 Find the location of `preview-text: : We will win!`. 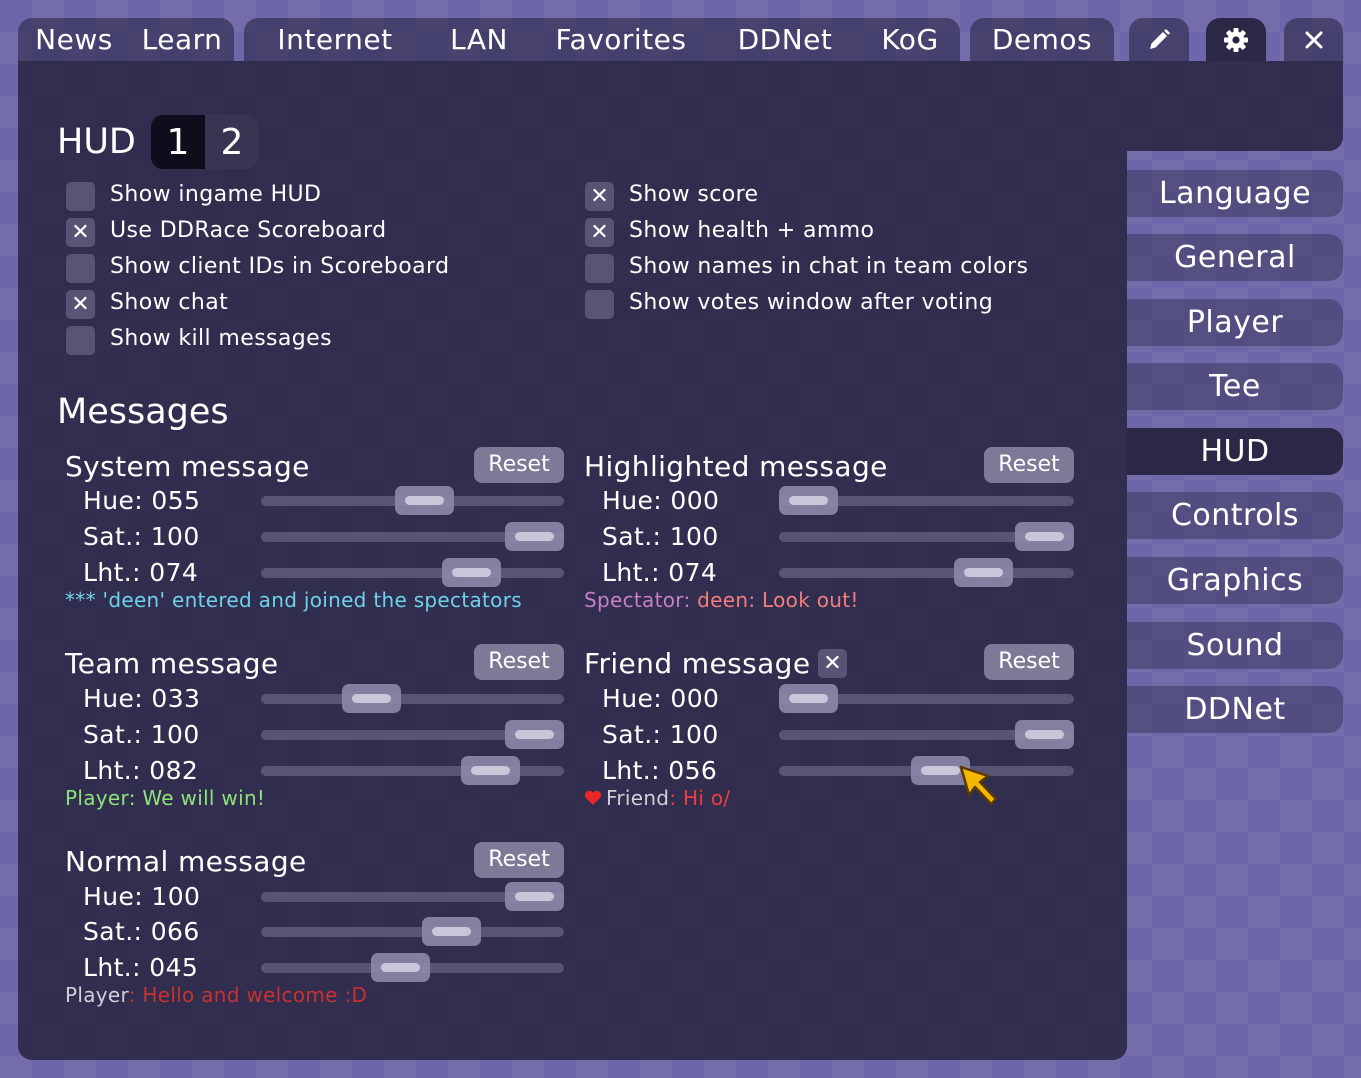

preview-text: : We will win! is located at coordinates (197, 798).